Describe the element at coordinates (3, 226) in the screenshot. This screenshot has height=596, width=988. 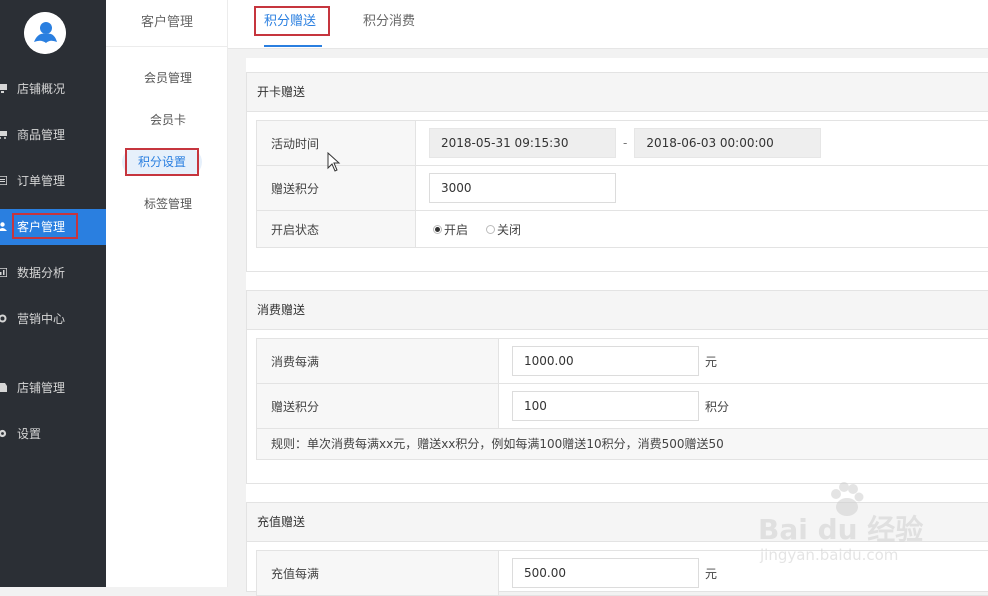
I see `person-icon` at that location.